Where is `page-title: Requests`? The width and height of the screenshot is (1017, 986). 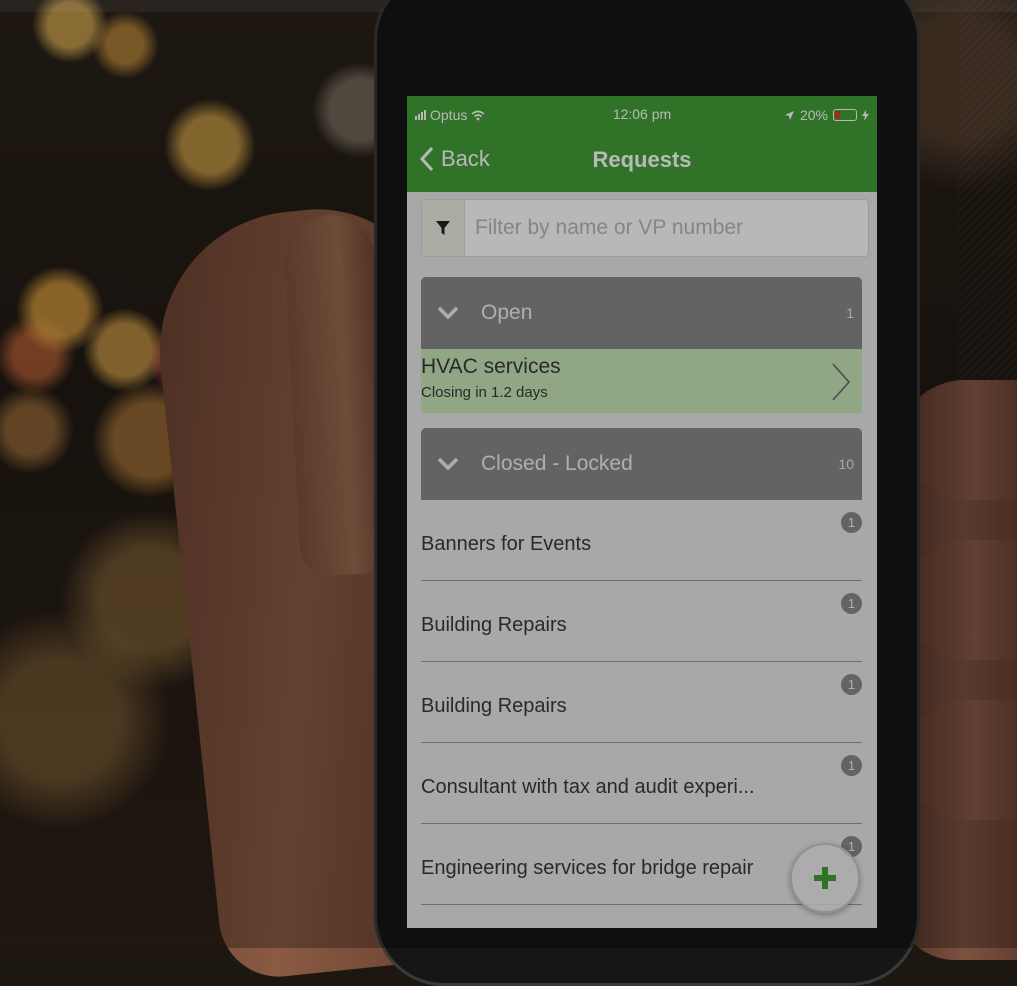
page-title: Requests is located at coordinates (642, 159).